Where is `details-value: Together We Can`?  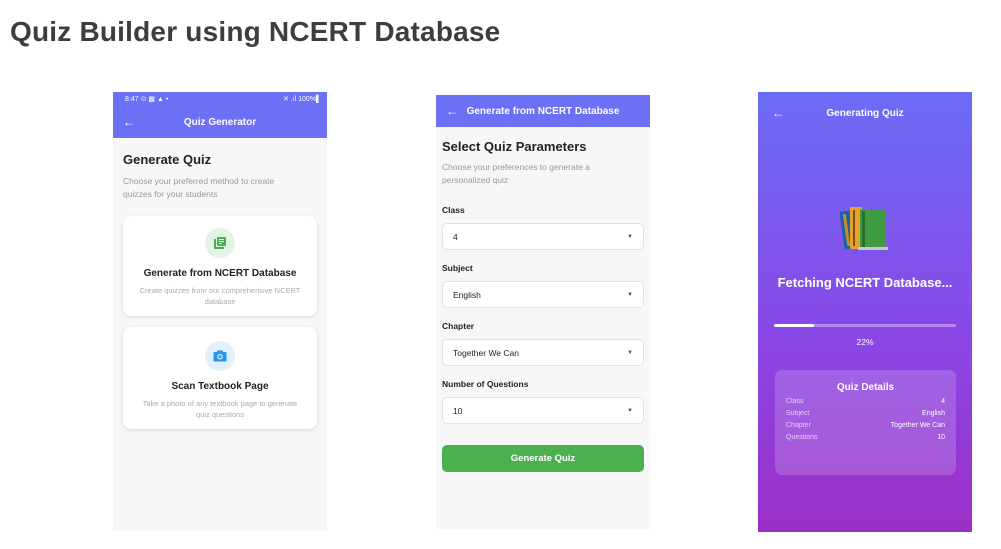 details-value: Together We Can is located at coordinates (917, 425).